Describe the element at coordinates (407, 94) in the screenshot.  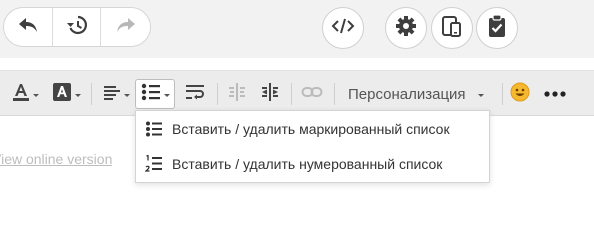
I see `personalization-label: Персонализация` at that location.